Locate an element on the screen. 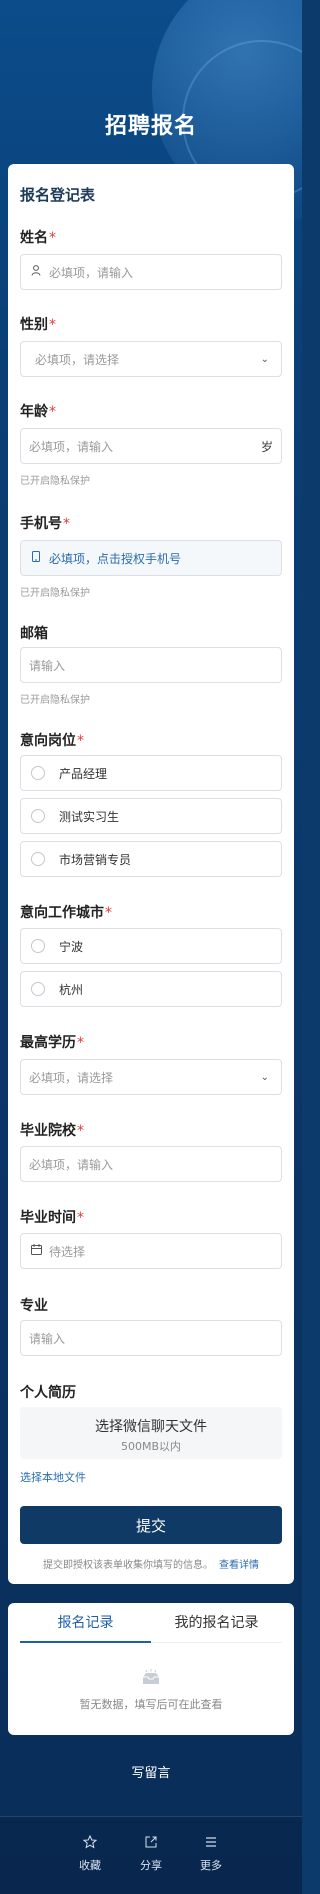 This screenshot has height=1894, width=320. favorite-button: 收藏 is located at coordinates (90, 1853).